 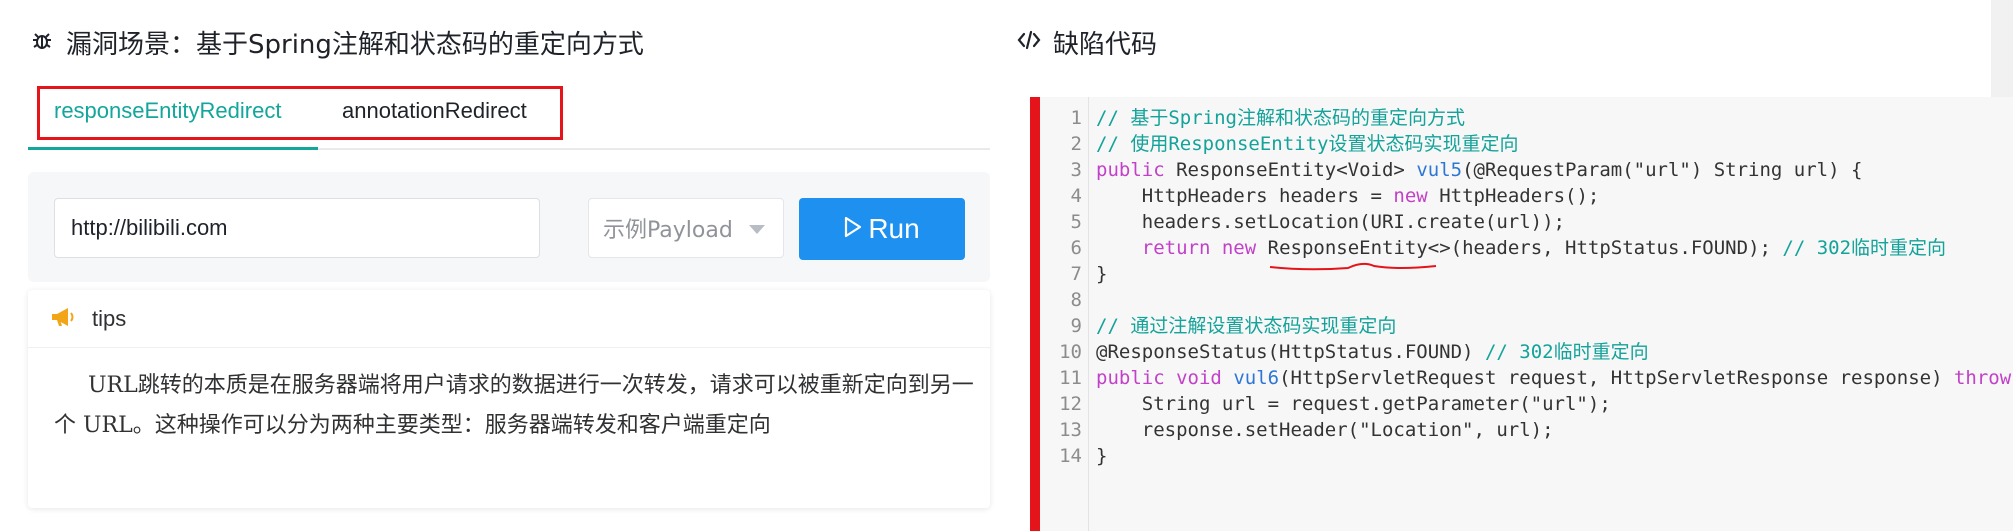 What do you see at coordinates (1353, 266) in the screenshot?
I see `annotation-underline` at bounding box center [1353, 266].